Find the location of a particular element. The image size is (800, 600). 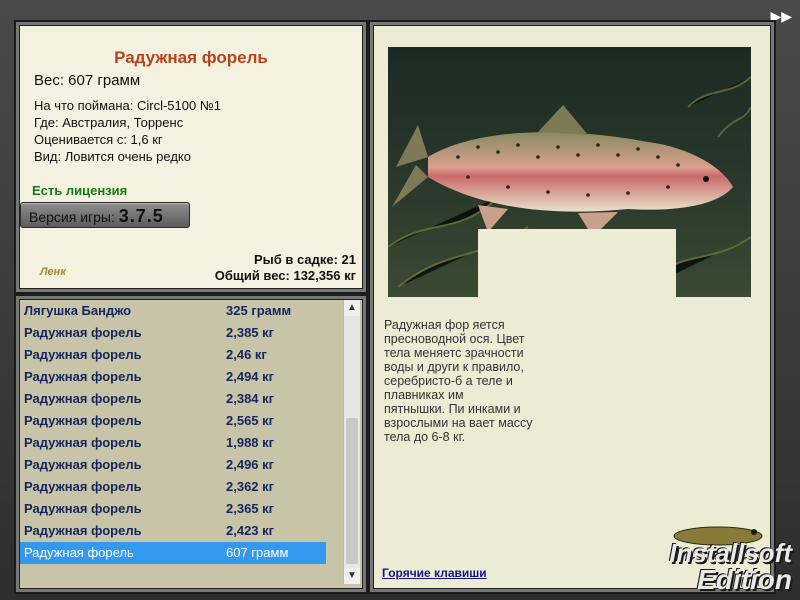

version-badge: Версия игры: 3.7.5 is located at coordinates (105, 215).